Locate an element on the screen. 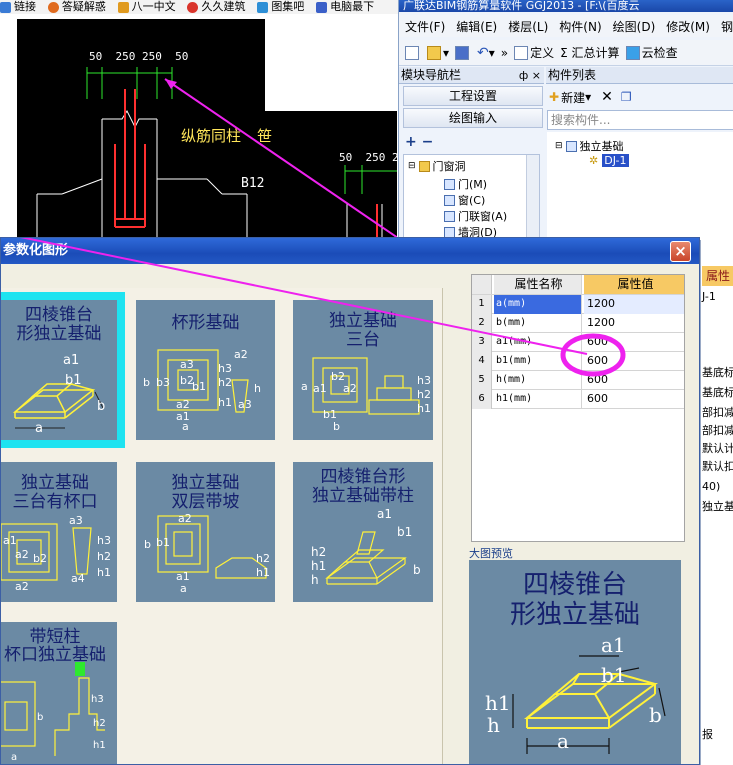  component-toolbar: ✚ 新建 ▾ ✕ ❐ is located at coordinates (641, 97).